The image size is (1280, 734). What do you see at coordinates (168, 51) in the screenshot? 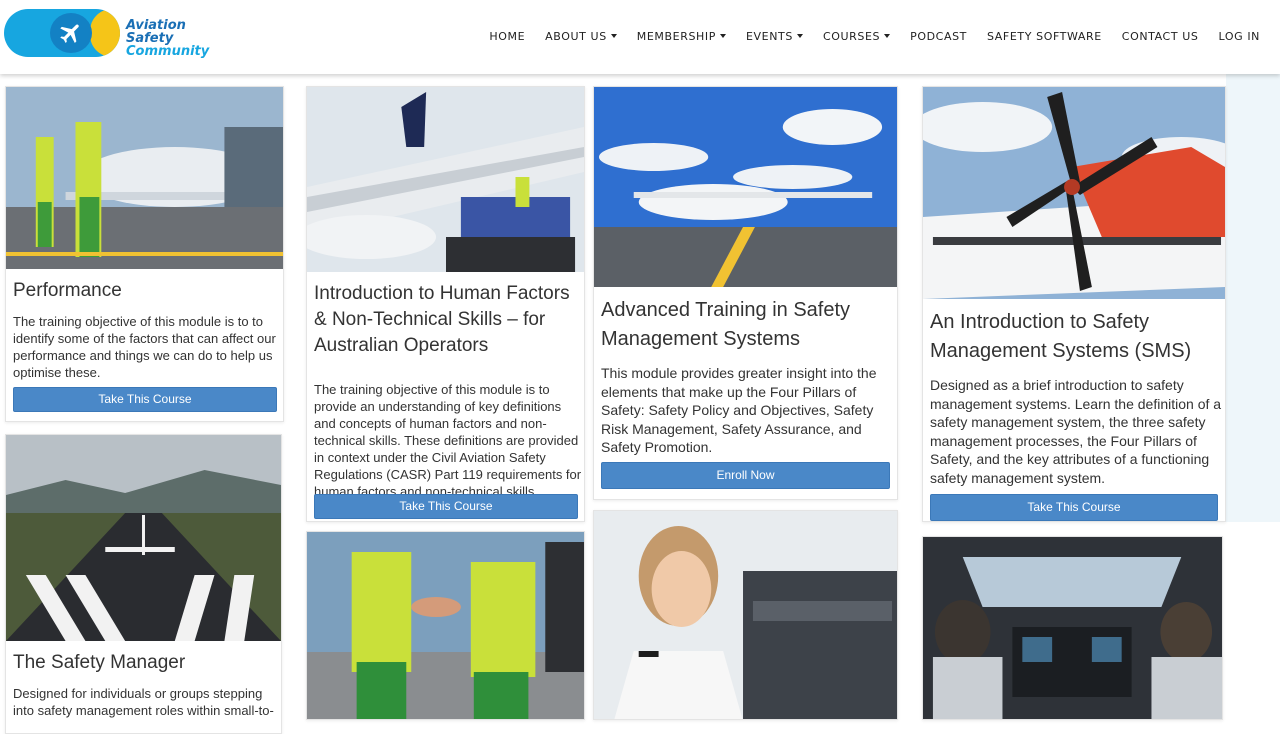
I see `logo-line-3: Community` at bounding box center [168, 51].